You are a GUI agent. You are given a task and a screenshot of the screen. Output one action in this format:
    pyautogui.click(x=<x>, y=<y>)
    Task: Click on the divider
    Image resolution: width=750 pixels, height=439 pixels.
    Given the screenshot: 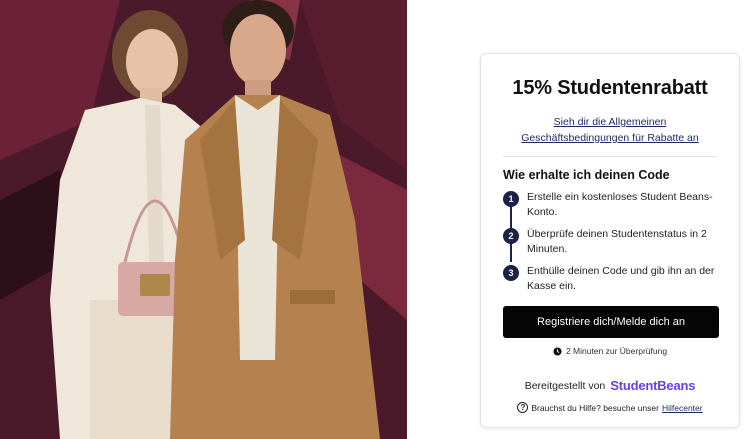 What is the action you would take?
    pyautogui.click(x=610, y=156)
    